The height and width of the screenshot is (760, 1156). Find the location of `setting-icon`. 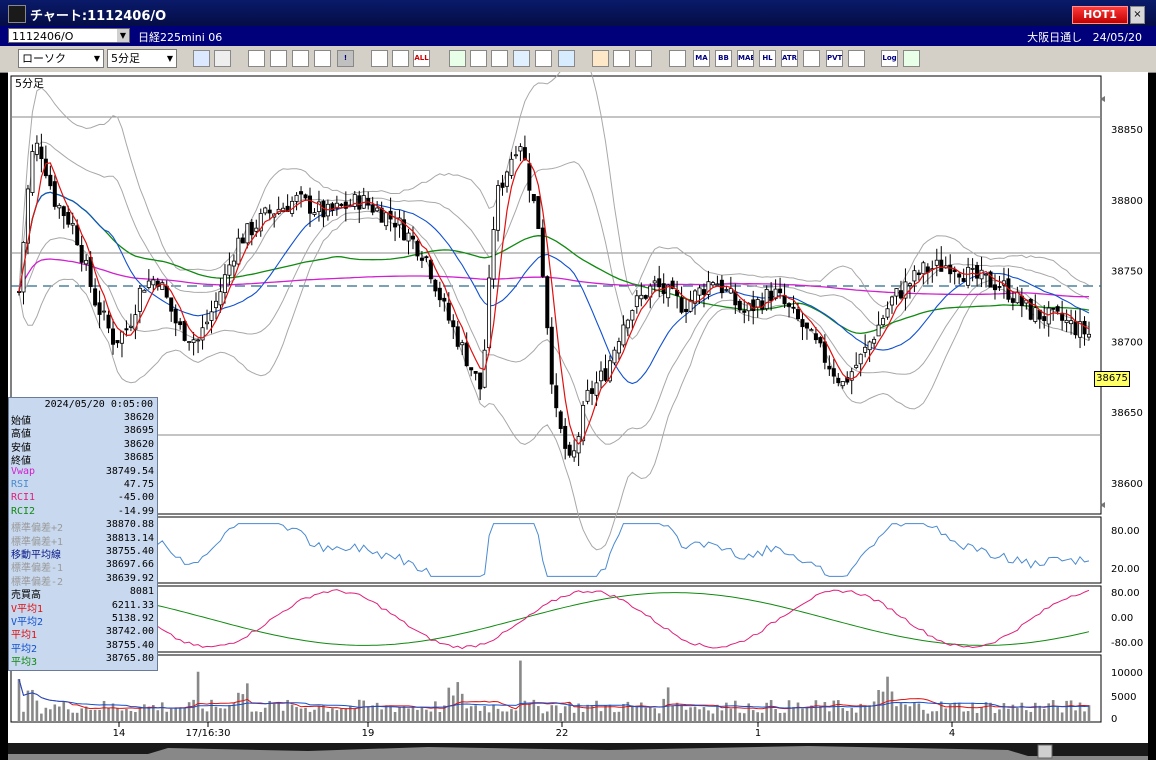

setting-icon is located at coordinates (600, 58).